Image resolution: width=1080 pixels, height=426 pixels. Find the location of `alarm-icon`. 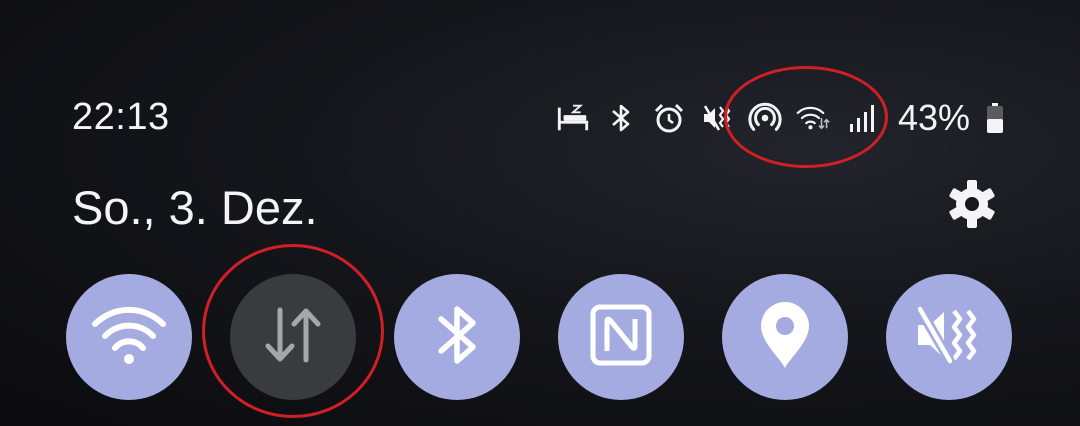

alarm-icon is located at coordinates (669, 118).